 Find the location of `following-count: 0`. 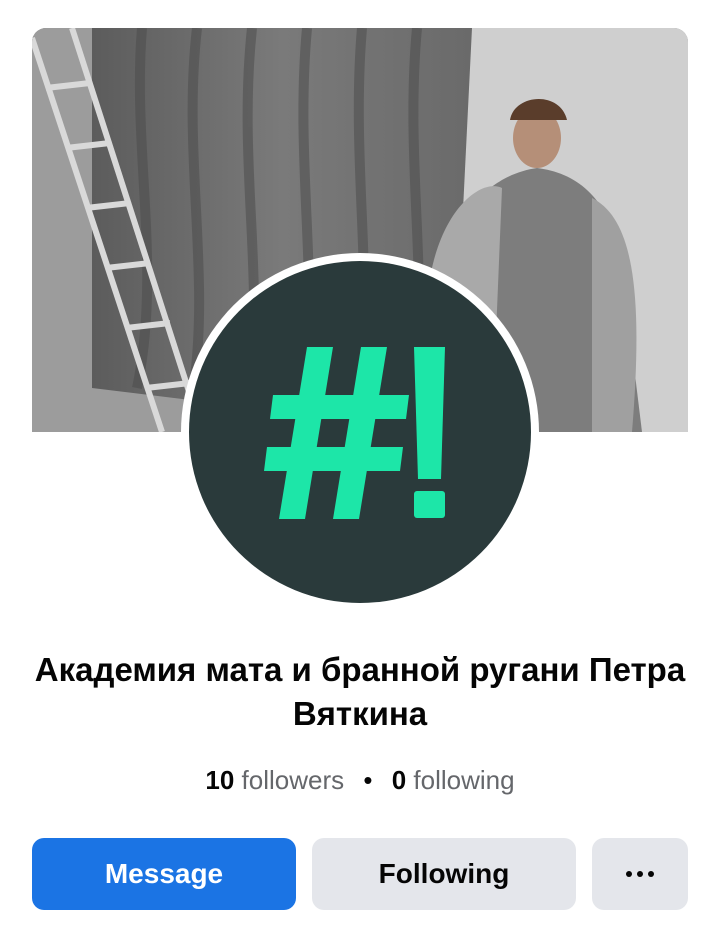

following-count: 0 is located at coordinates (399, 780).